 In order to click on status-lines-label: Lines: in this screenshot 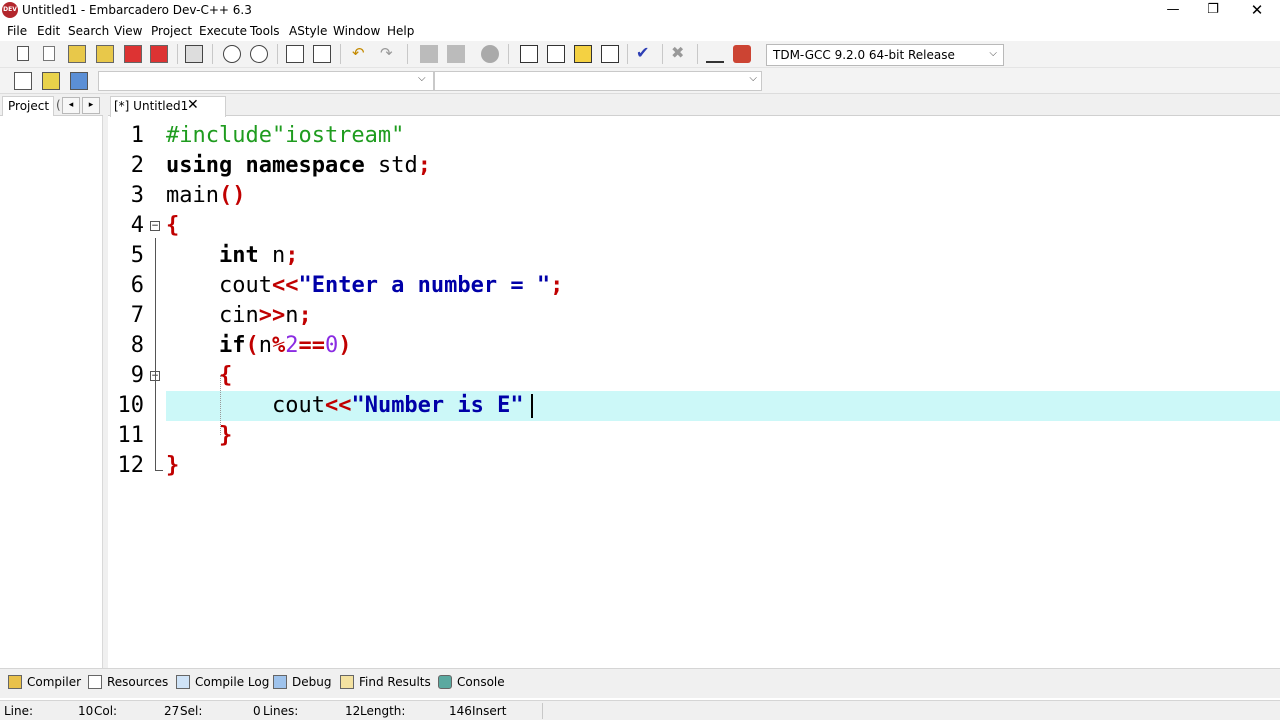, I will do `click(281, 711)`.